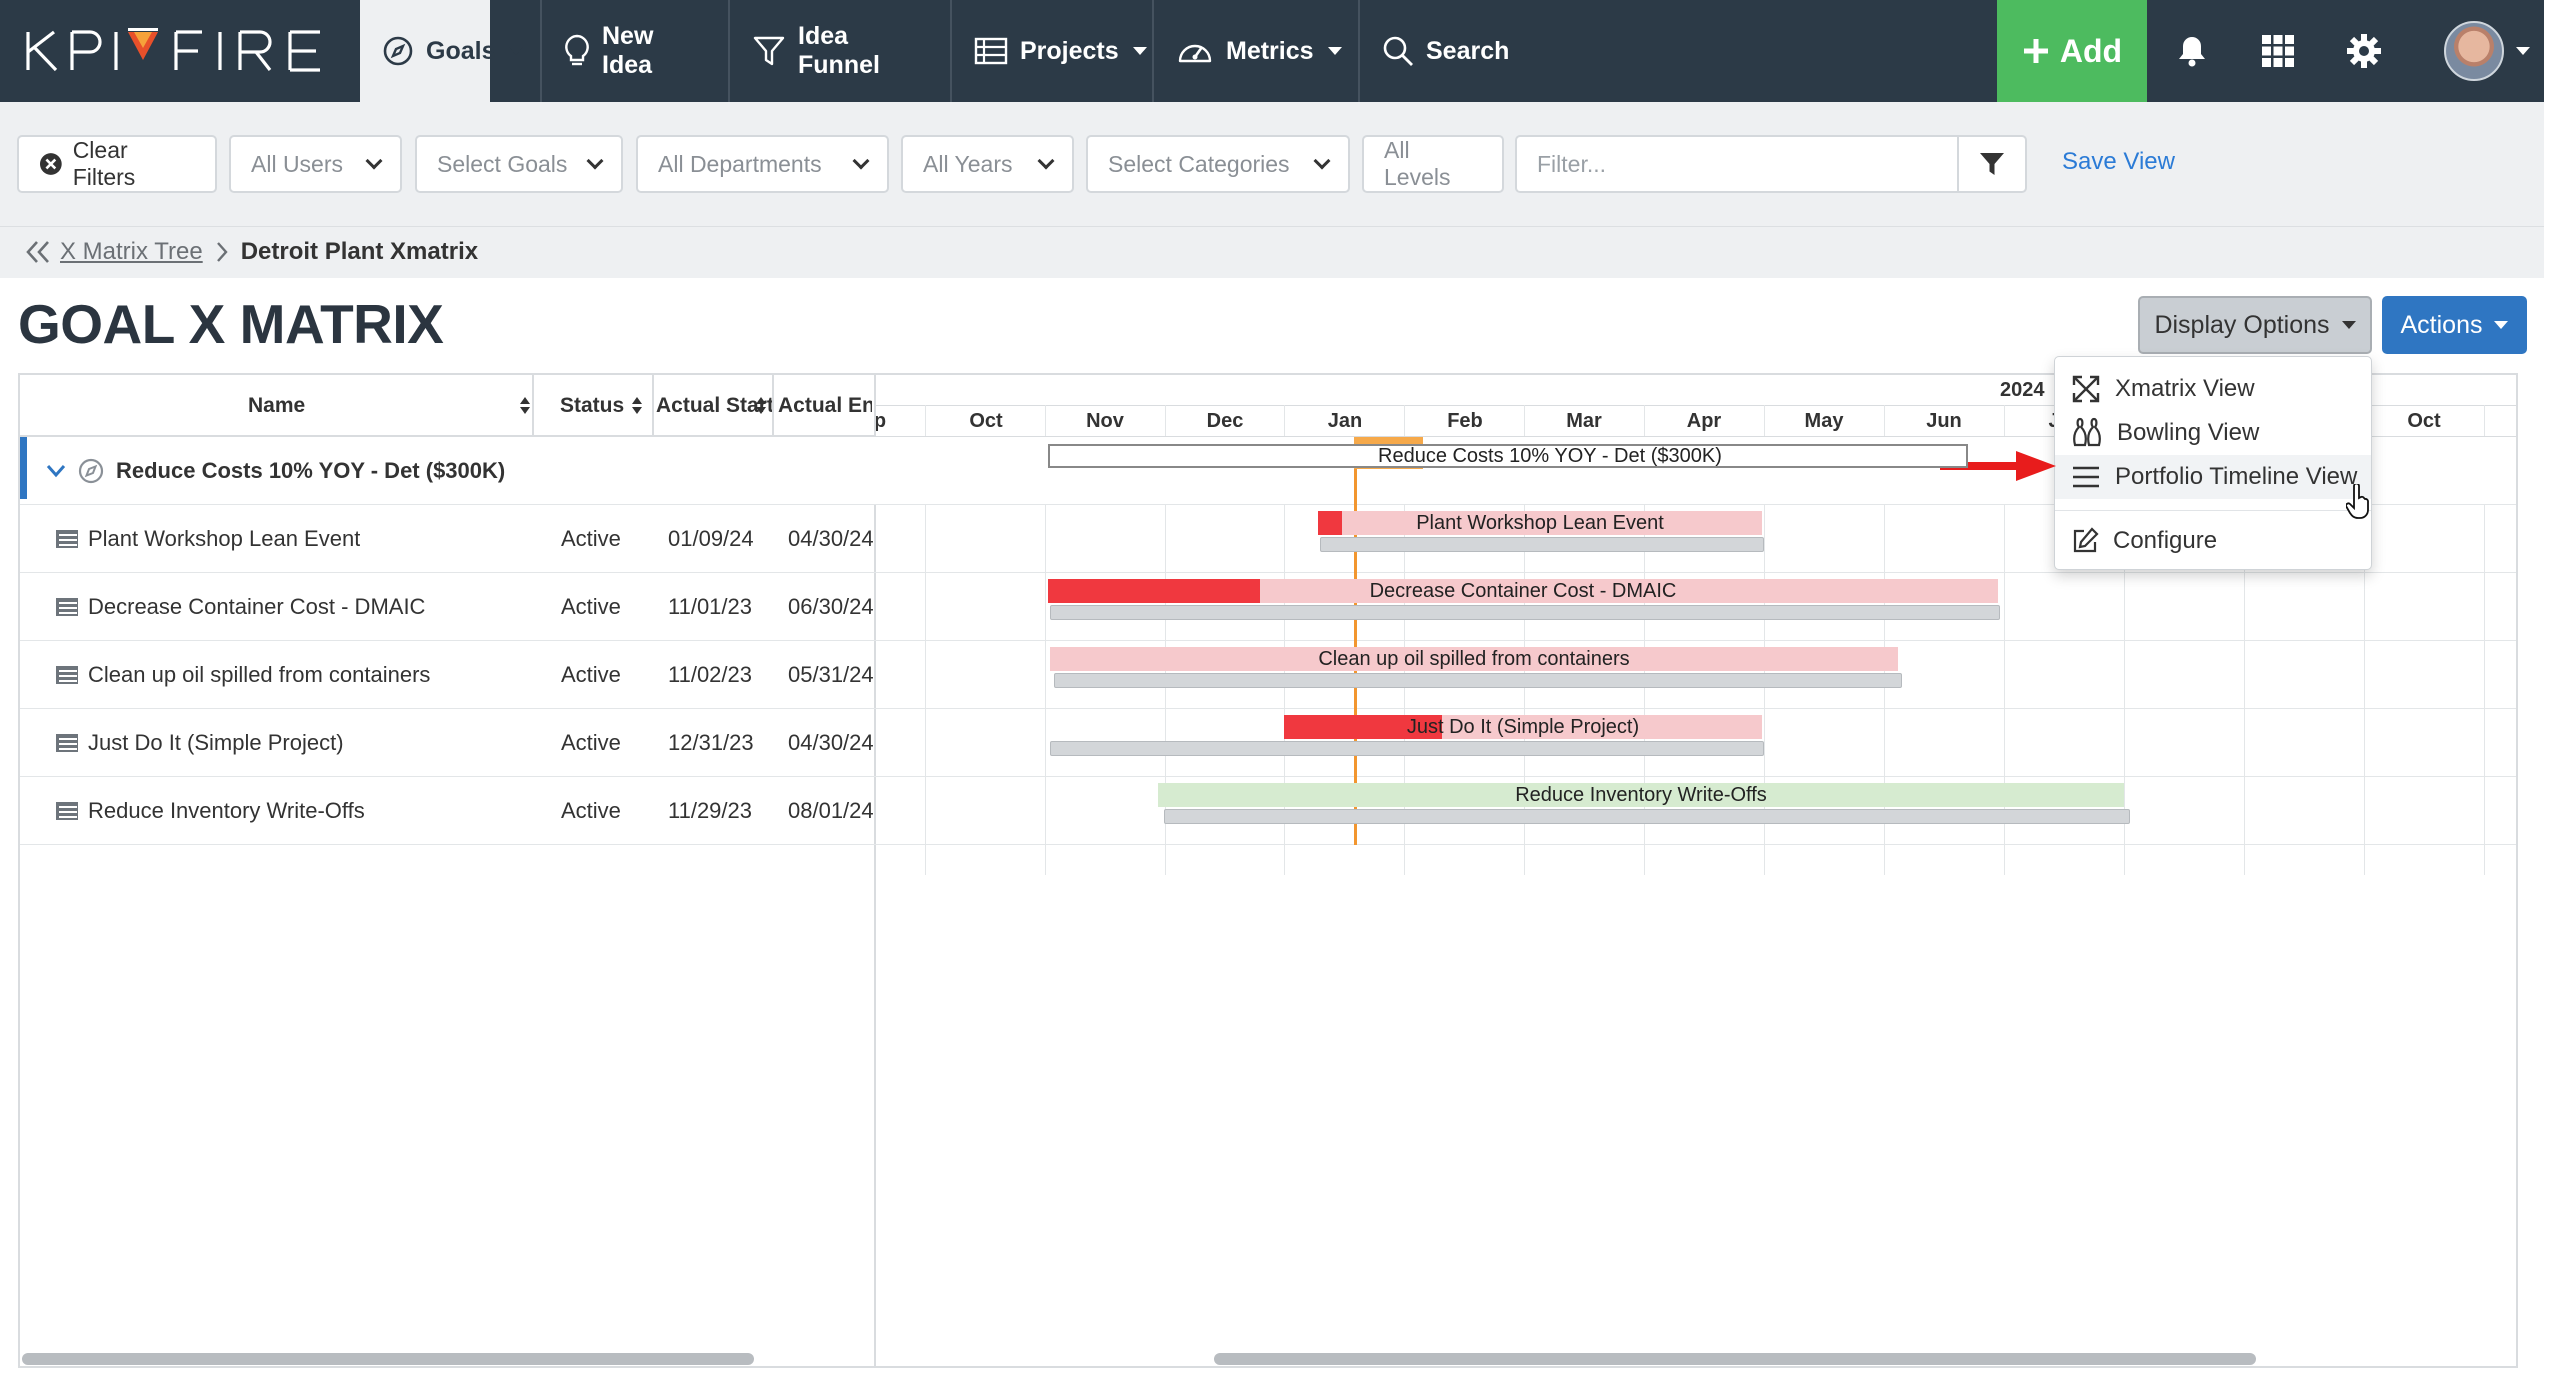 Image resolution: width=2560 pixels, height=1378 pixels. I want to click on gantt-bar-label: Clean up oil spilled from containers, so click(1474, 658).